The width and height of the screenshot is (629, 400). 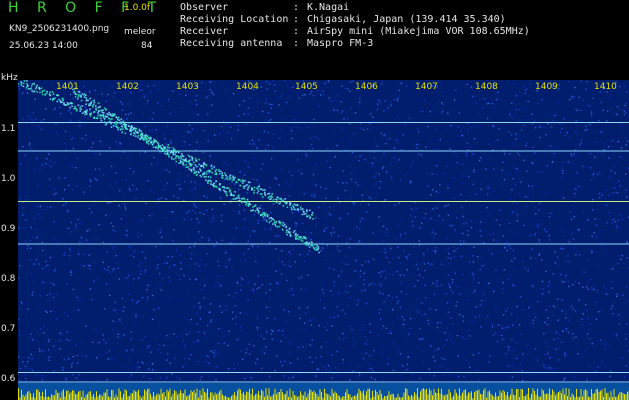 I want to click on x-tick-label: 1406, so click(x=366, y=87).